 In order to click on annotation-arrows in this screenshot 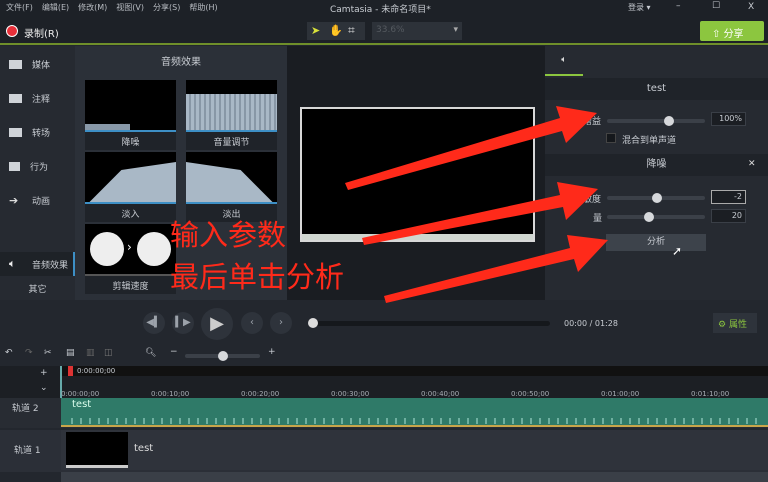, I will do `click(476, 204)`.